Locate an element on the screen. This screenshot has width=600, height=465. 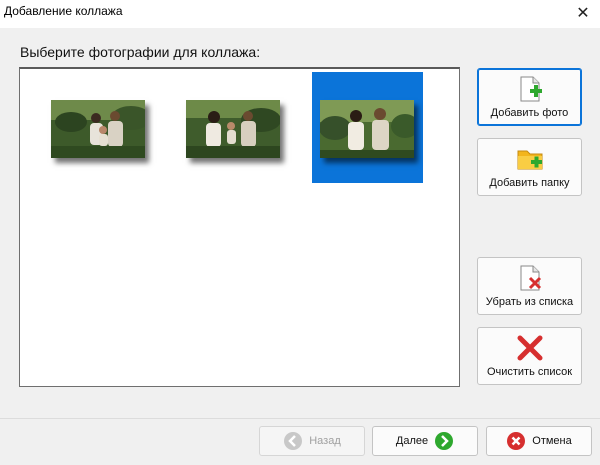
title-bar: Добавление коллажа ✕ is located at coordinates (300, 14).